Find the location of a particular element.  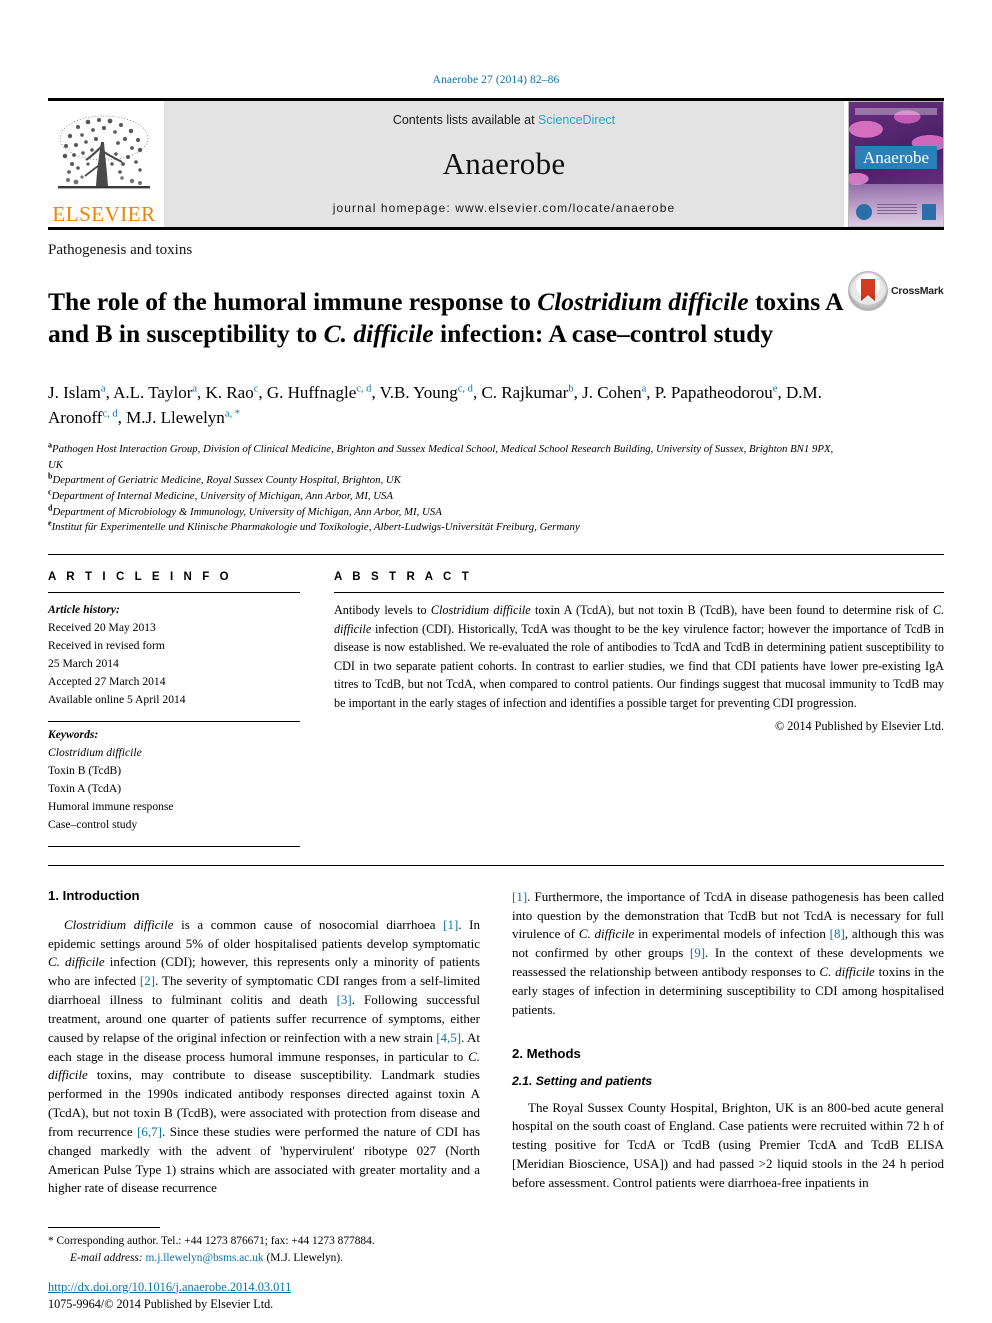

affiliation-marker: a is located at coordinates (50, 445).